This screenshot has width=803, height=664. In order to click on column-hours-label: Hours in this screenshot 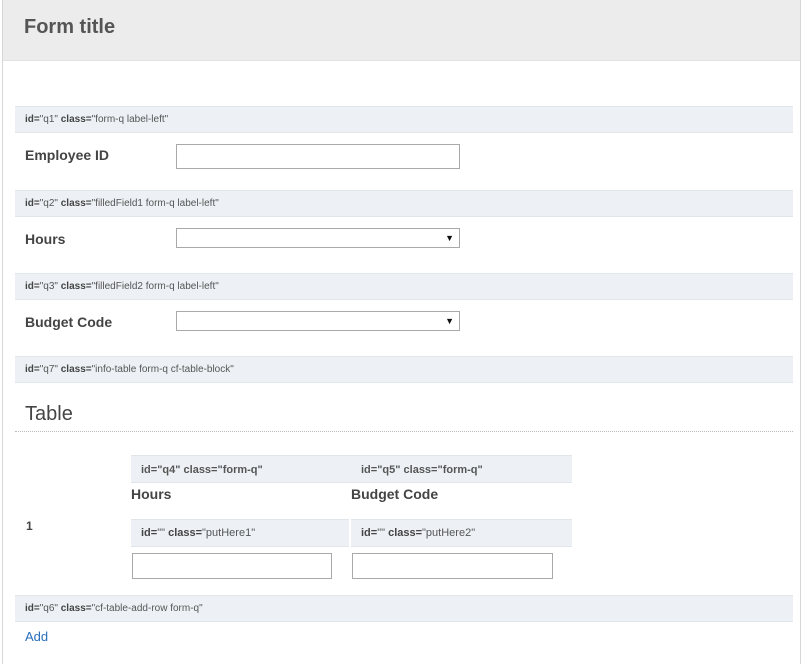, I will do `click(151, 494)`.